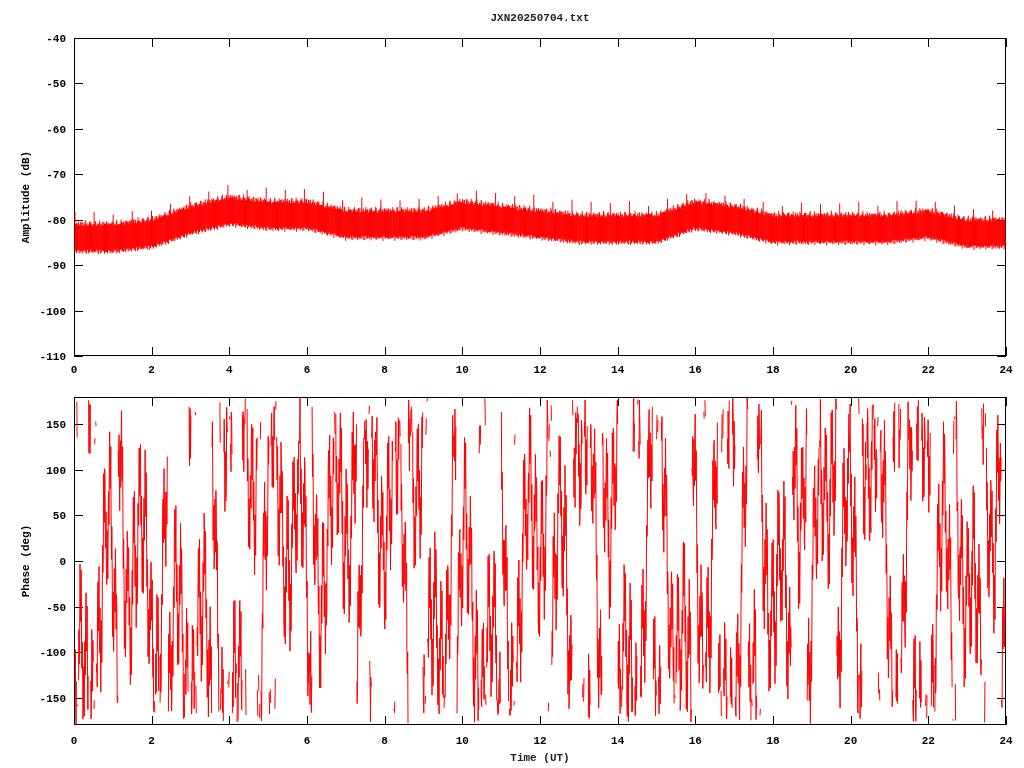 The width and height of the screenshot is (1024, 768). Describe the element at coordinates (52, 699) in the screenshot. I see `tick-label: -150` at that location.